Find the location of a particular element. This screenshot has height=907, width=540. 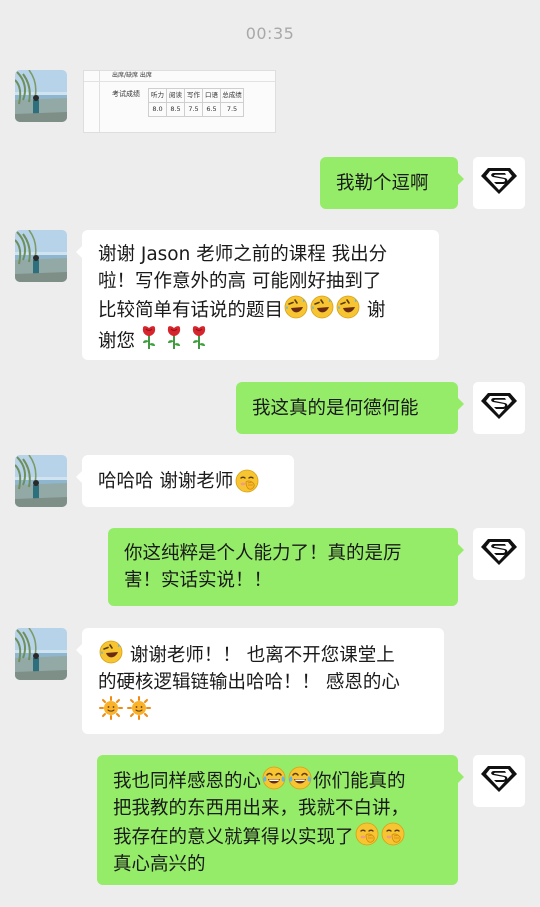

score-overall: 7.5 is located at coordinates (232, 109).